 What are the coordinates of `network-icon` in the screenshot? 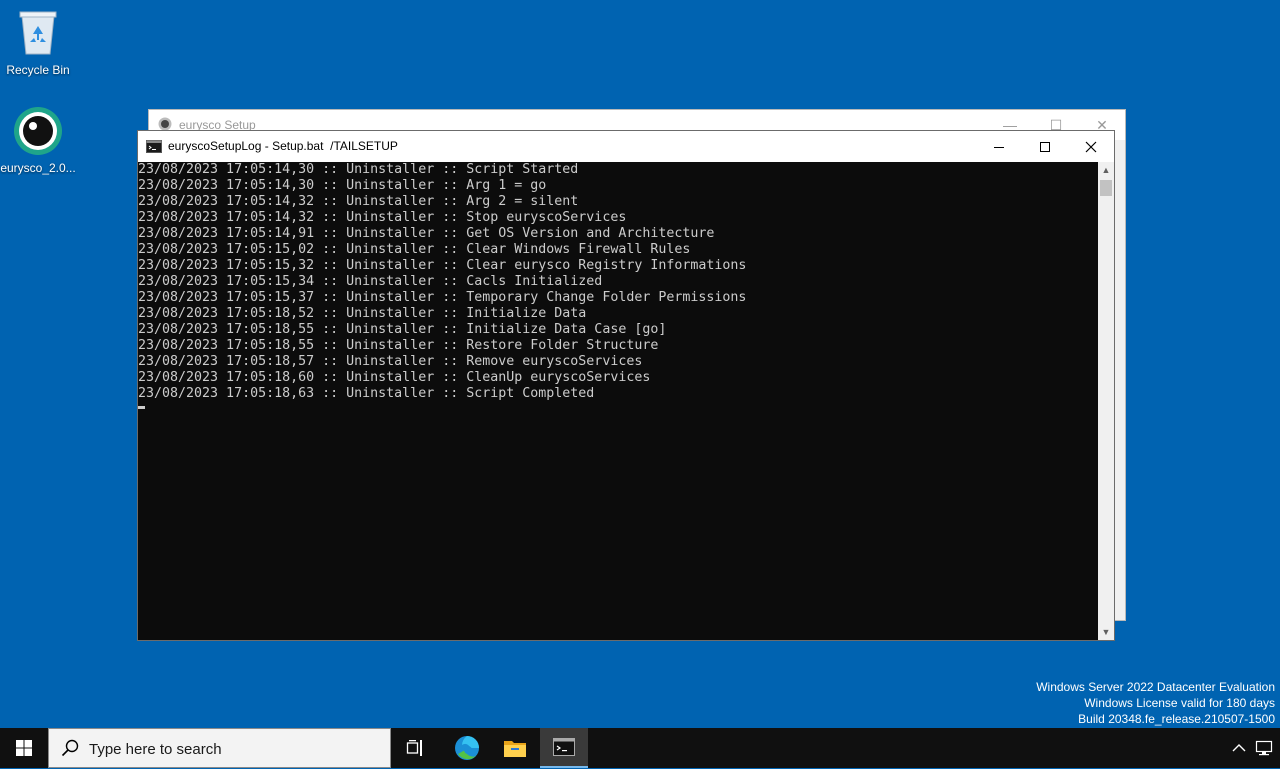 It's located at (1264, 748).